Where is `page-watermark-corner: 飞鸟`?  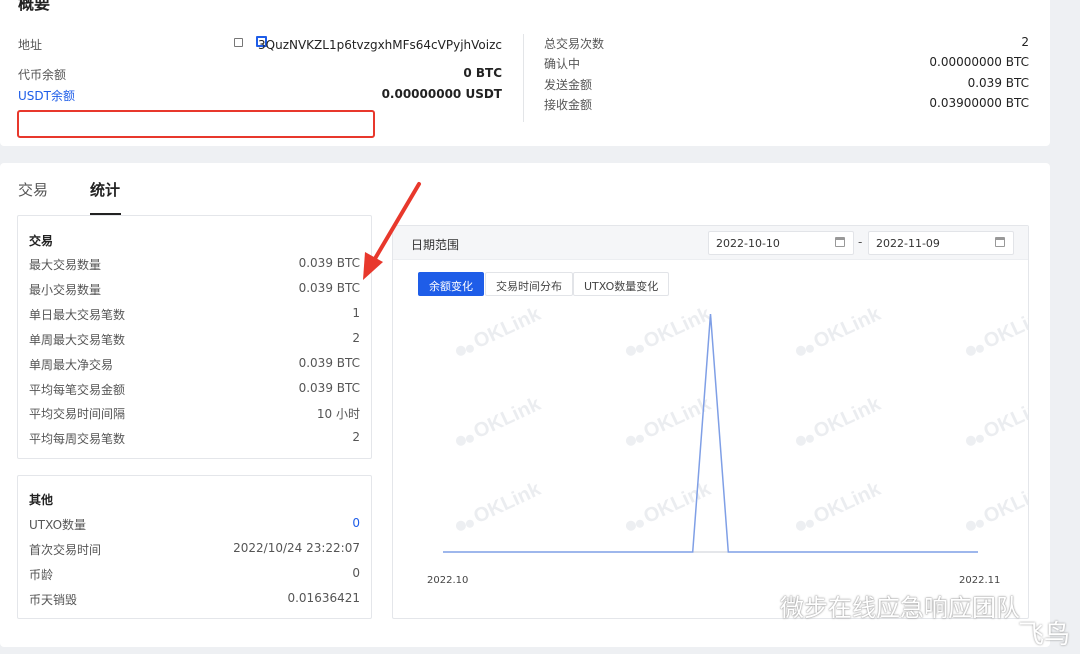
page-watermark-corner: 飞鸟 is located at coordinates (1044, 635).